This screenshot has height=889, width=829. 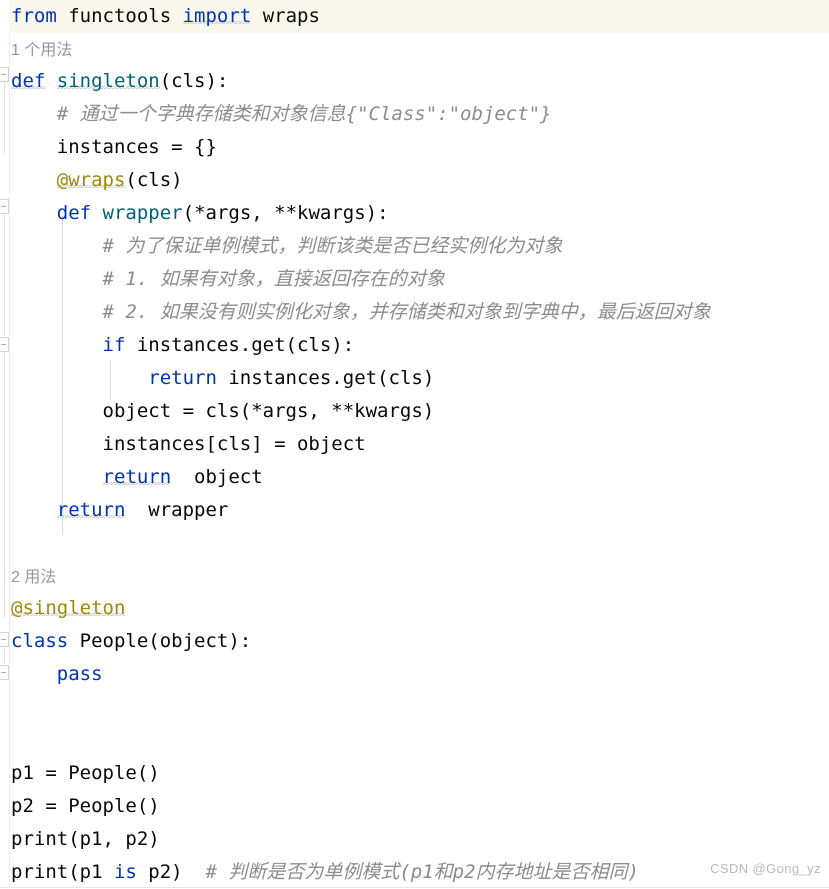 I want to click on fold-marker-pass, so click(x=4, y=672).